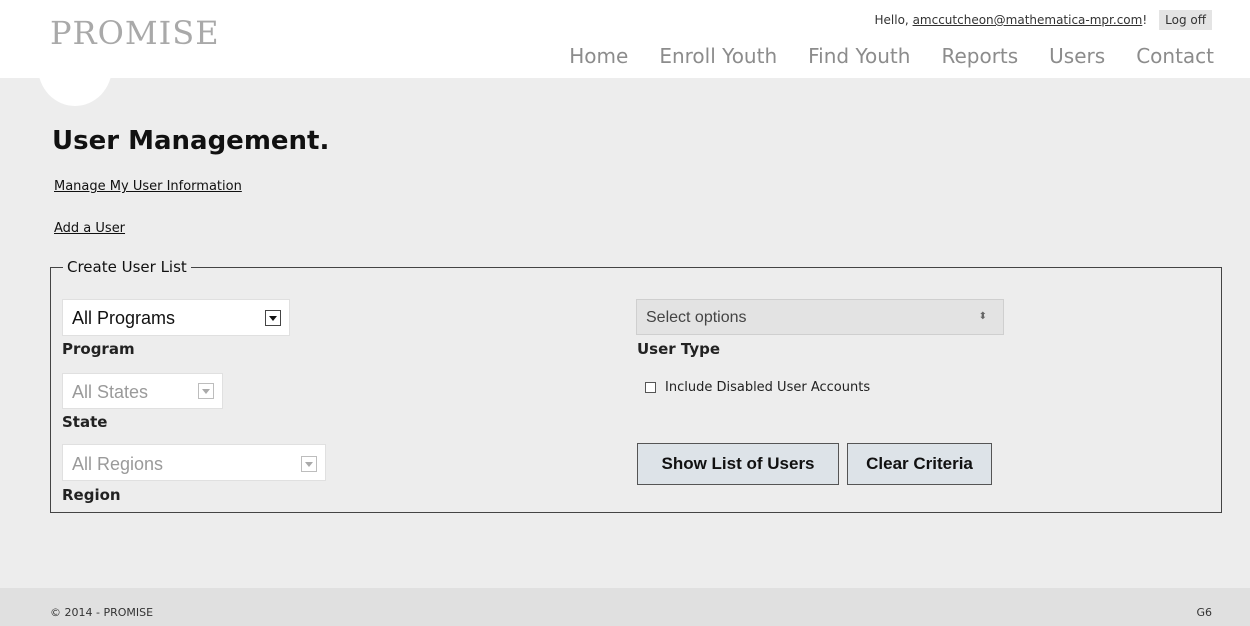 The image size is (1250, 626). Describe the element at coordinates (191, 141) in the screenshot. I see `page-title: User Management.` at that location.